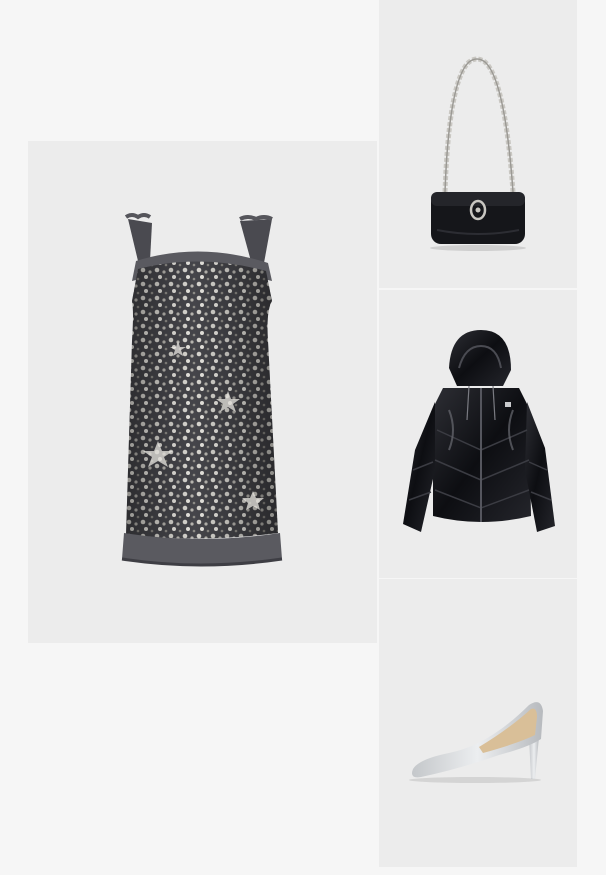 This screenshot has height=875, width=606. I want to click on sequin-dress-image, so click(202, 390).